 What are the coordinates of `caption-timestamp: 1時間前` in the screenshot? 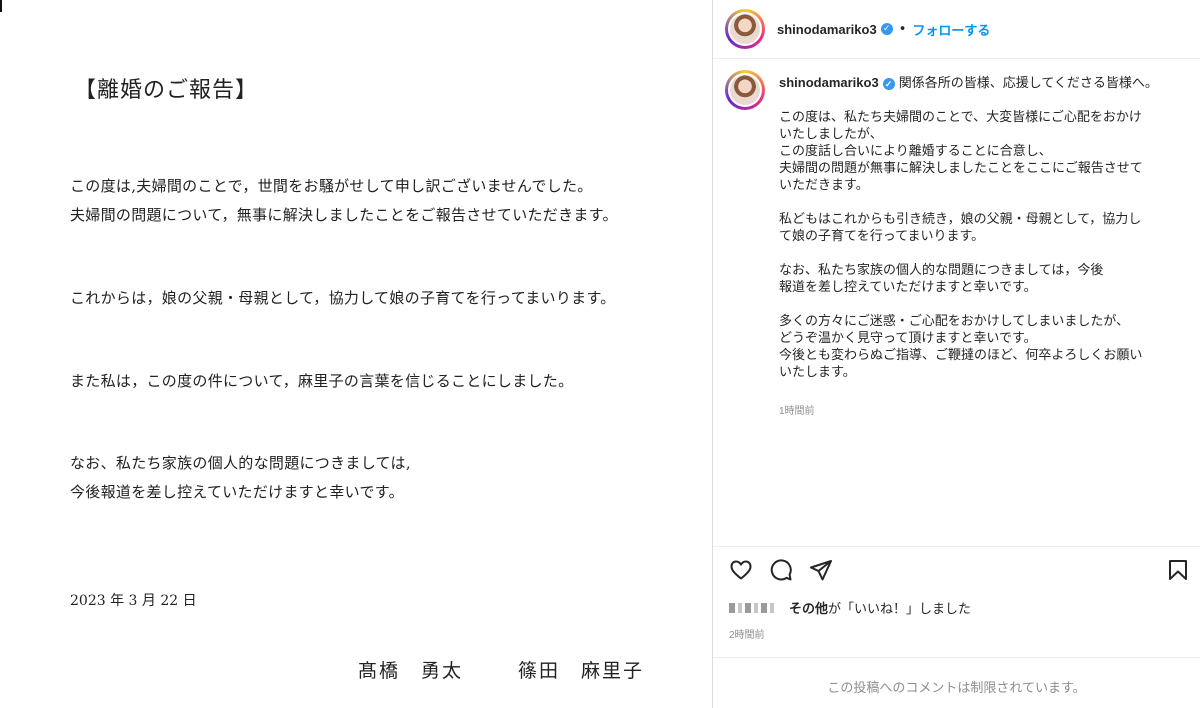 It's located at (797, 409).